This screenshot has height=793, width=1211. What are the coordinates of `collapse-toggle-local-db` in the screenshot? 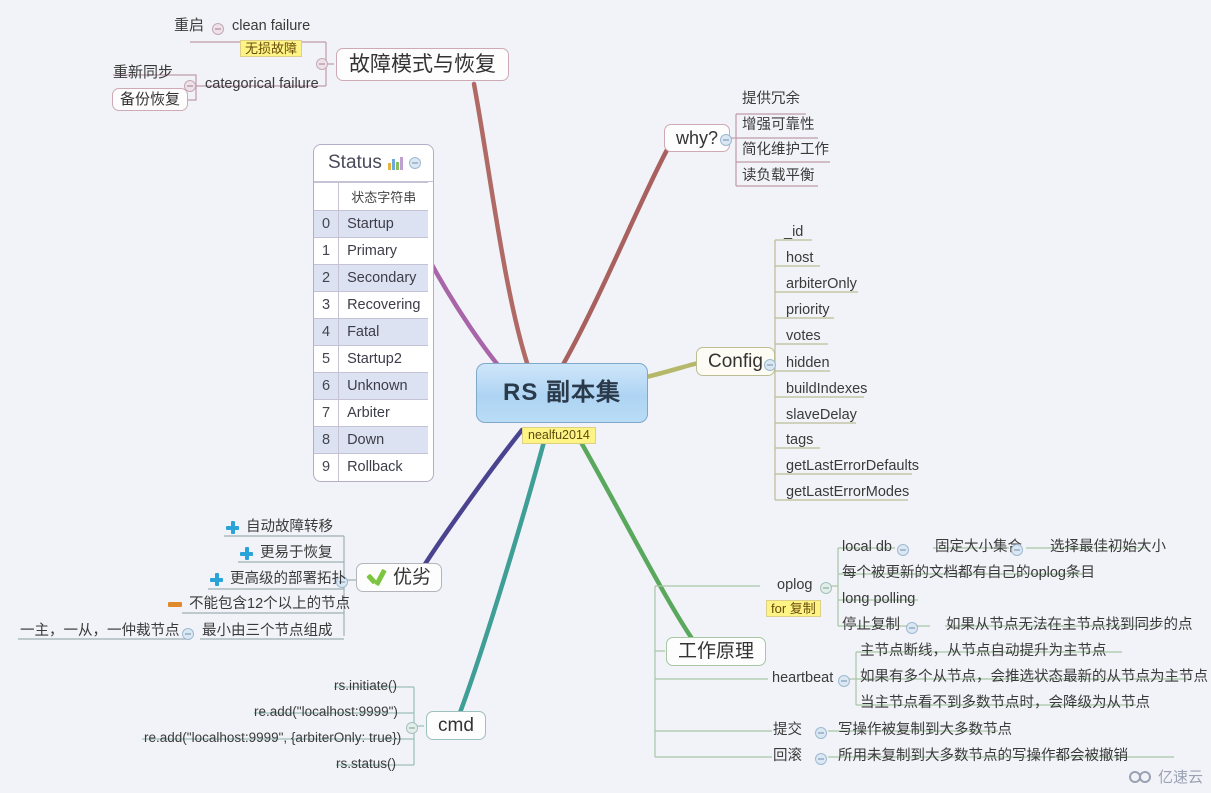 It's located at (903, 549).